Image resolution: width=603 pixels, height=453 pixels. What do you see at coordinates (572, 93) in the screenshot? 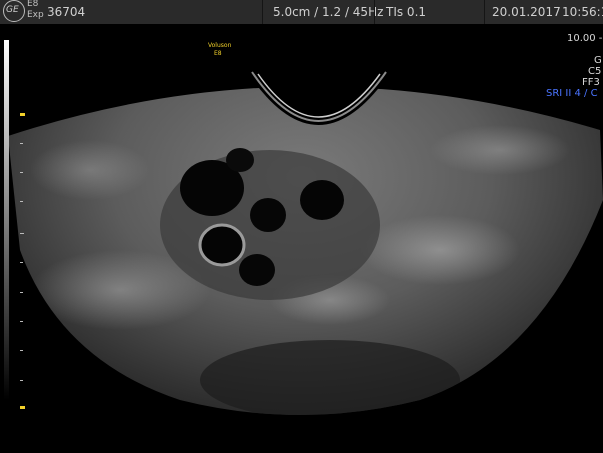
I see `param-line-5: SRI II 4 / C` at bounding box center [572, 93].